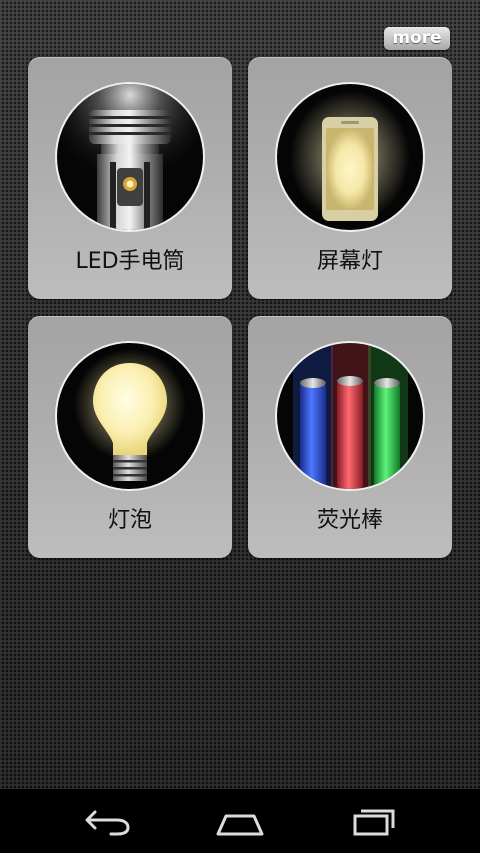 Image resolution: width=480 pixels, height=853 pixels. What do you see at coordinates (130, 157) in the screenshot?
I see `flashlight-icon` at bounding box center [130, 157].